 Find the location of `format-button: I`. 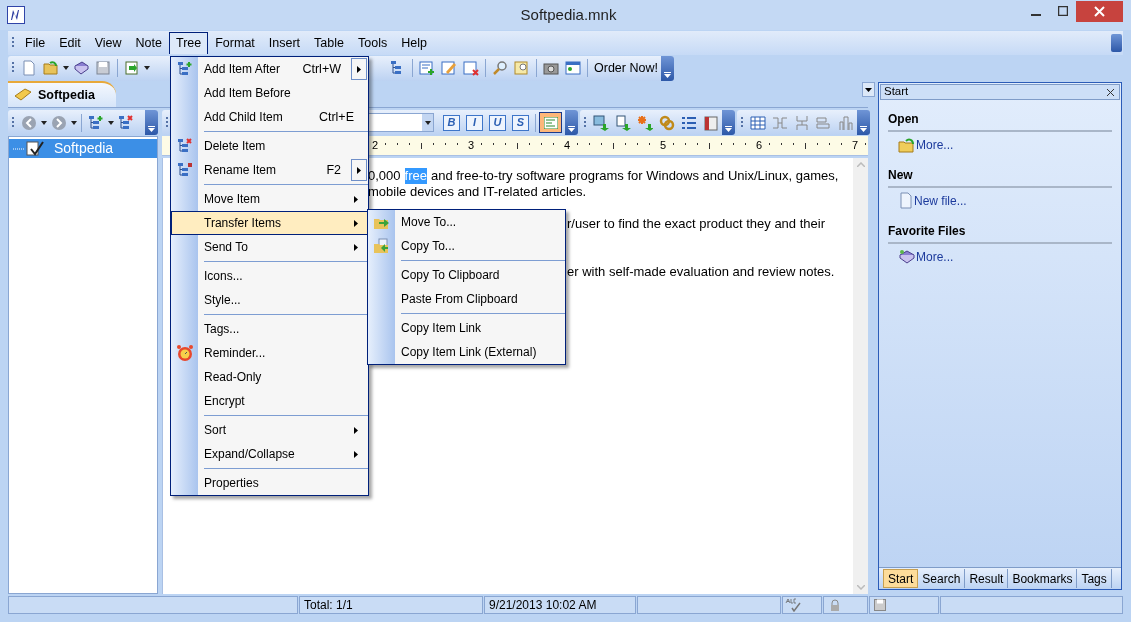

format-button: I is located at coordinates (474, 122).